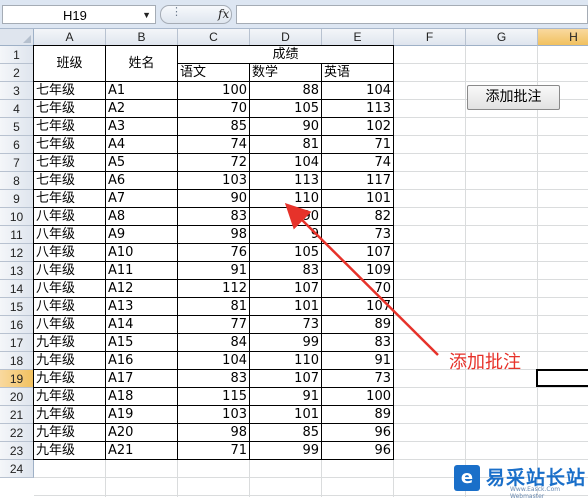 The image size is (588, 500). What do you see at coordinates (485, 362) in the screenshot?
I see `annotation-label: 添加批注` at bounding box center [485, 362].